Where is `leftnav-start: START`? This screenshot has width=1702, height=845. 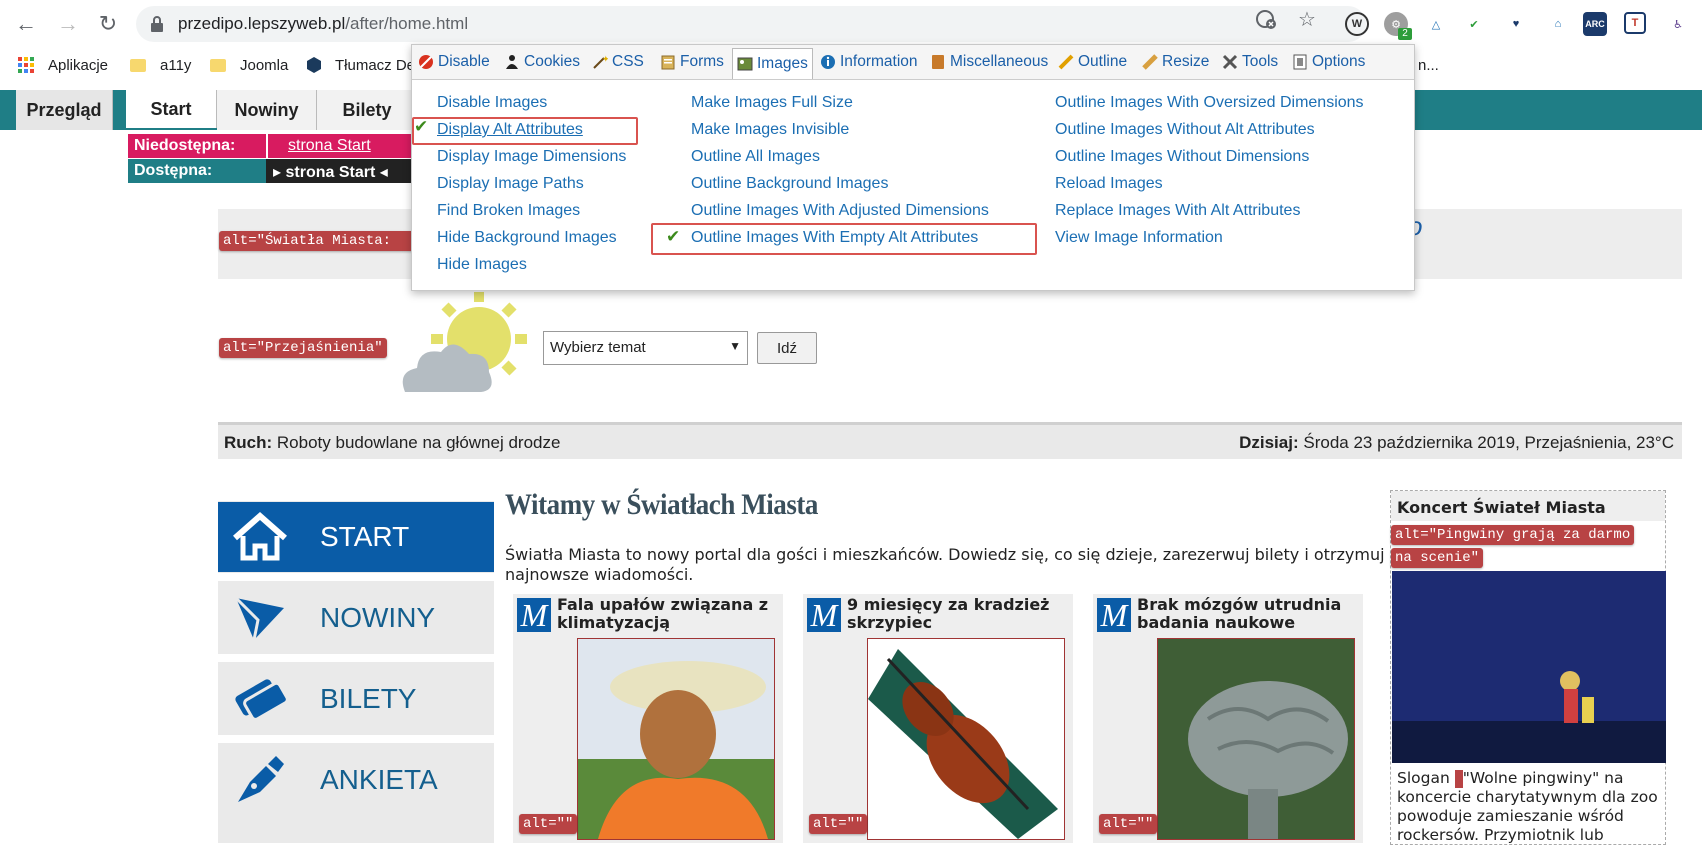 leftnav-start: START is located at coordinates (356, 537).